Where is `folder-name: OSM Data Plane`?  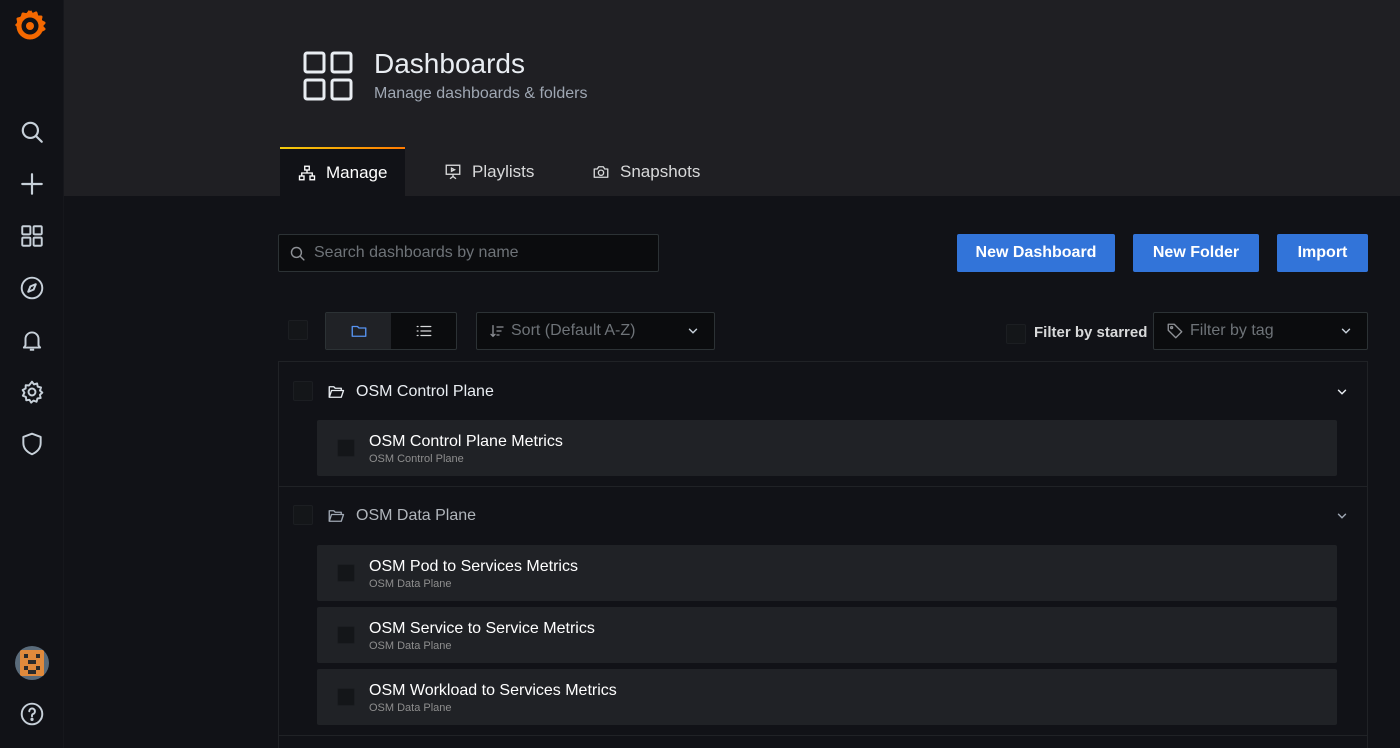
folder-name: OSM Data Plane is located at coordinates (416, 515).